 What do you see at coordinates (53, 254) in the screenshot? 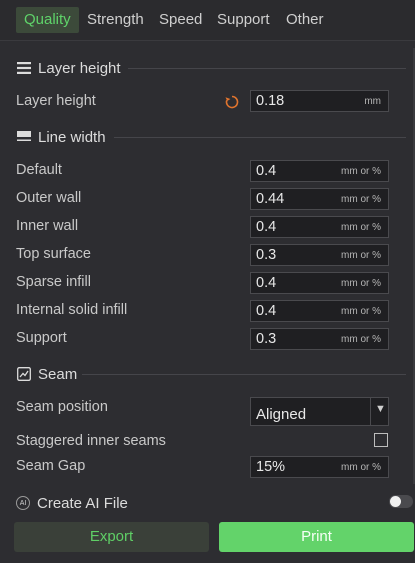
I see `top-surface-label: Top surface` at bounding box center [53, 254].